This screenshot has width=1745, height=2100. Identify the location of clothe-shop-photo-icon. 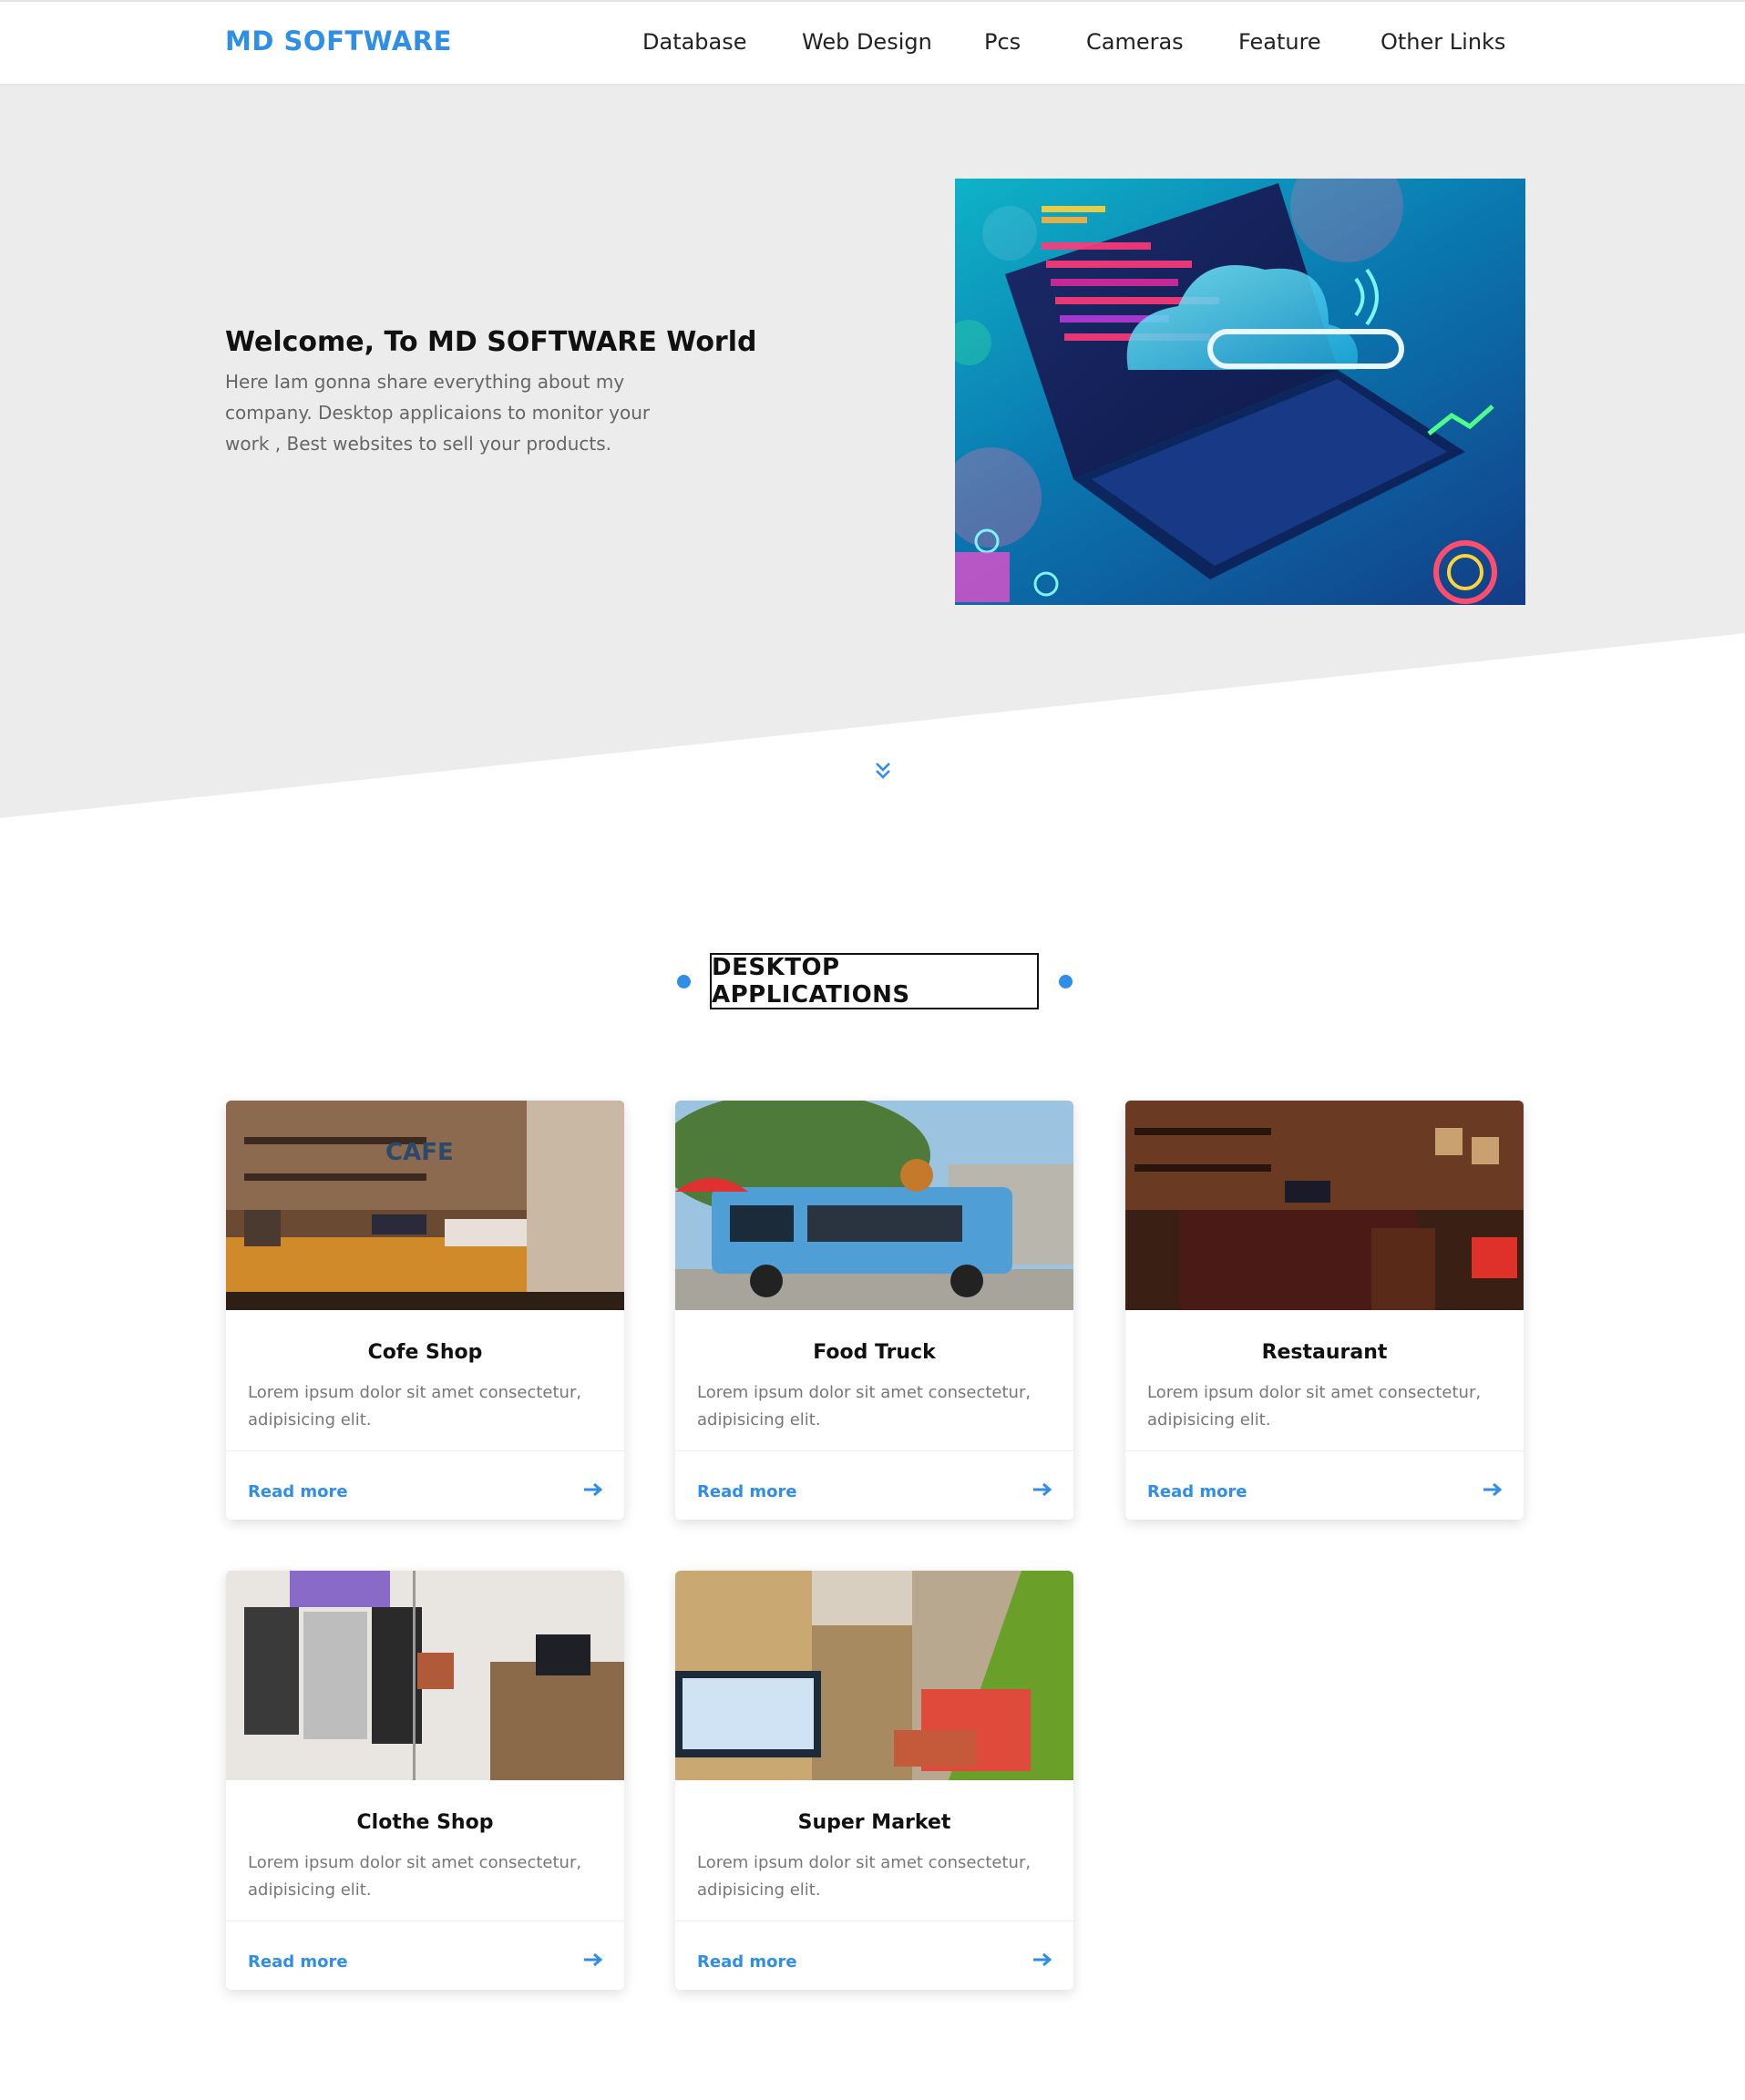
(425, 1676).